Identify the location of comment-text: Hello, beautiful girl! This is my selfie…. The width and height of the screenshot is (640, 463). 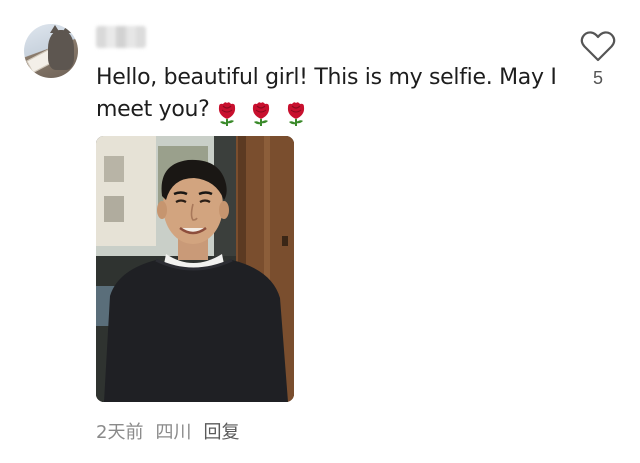
(330, 96).